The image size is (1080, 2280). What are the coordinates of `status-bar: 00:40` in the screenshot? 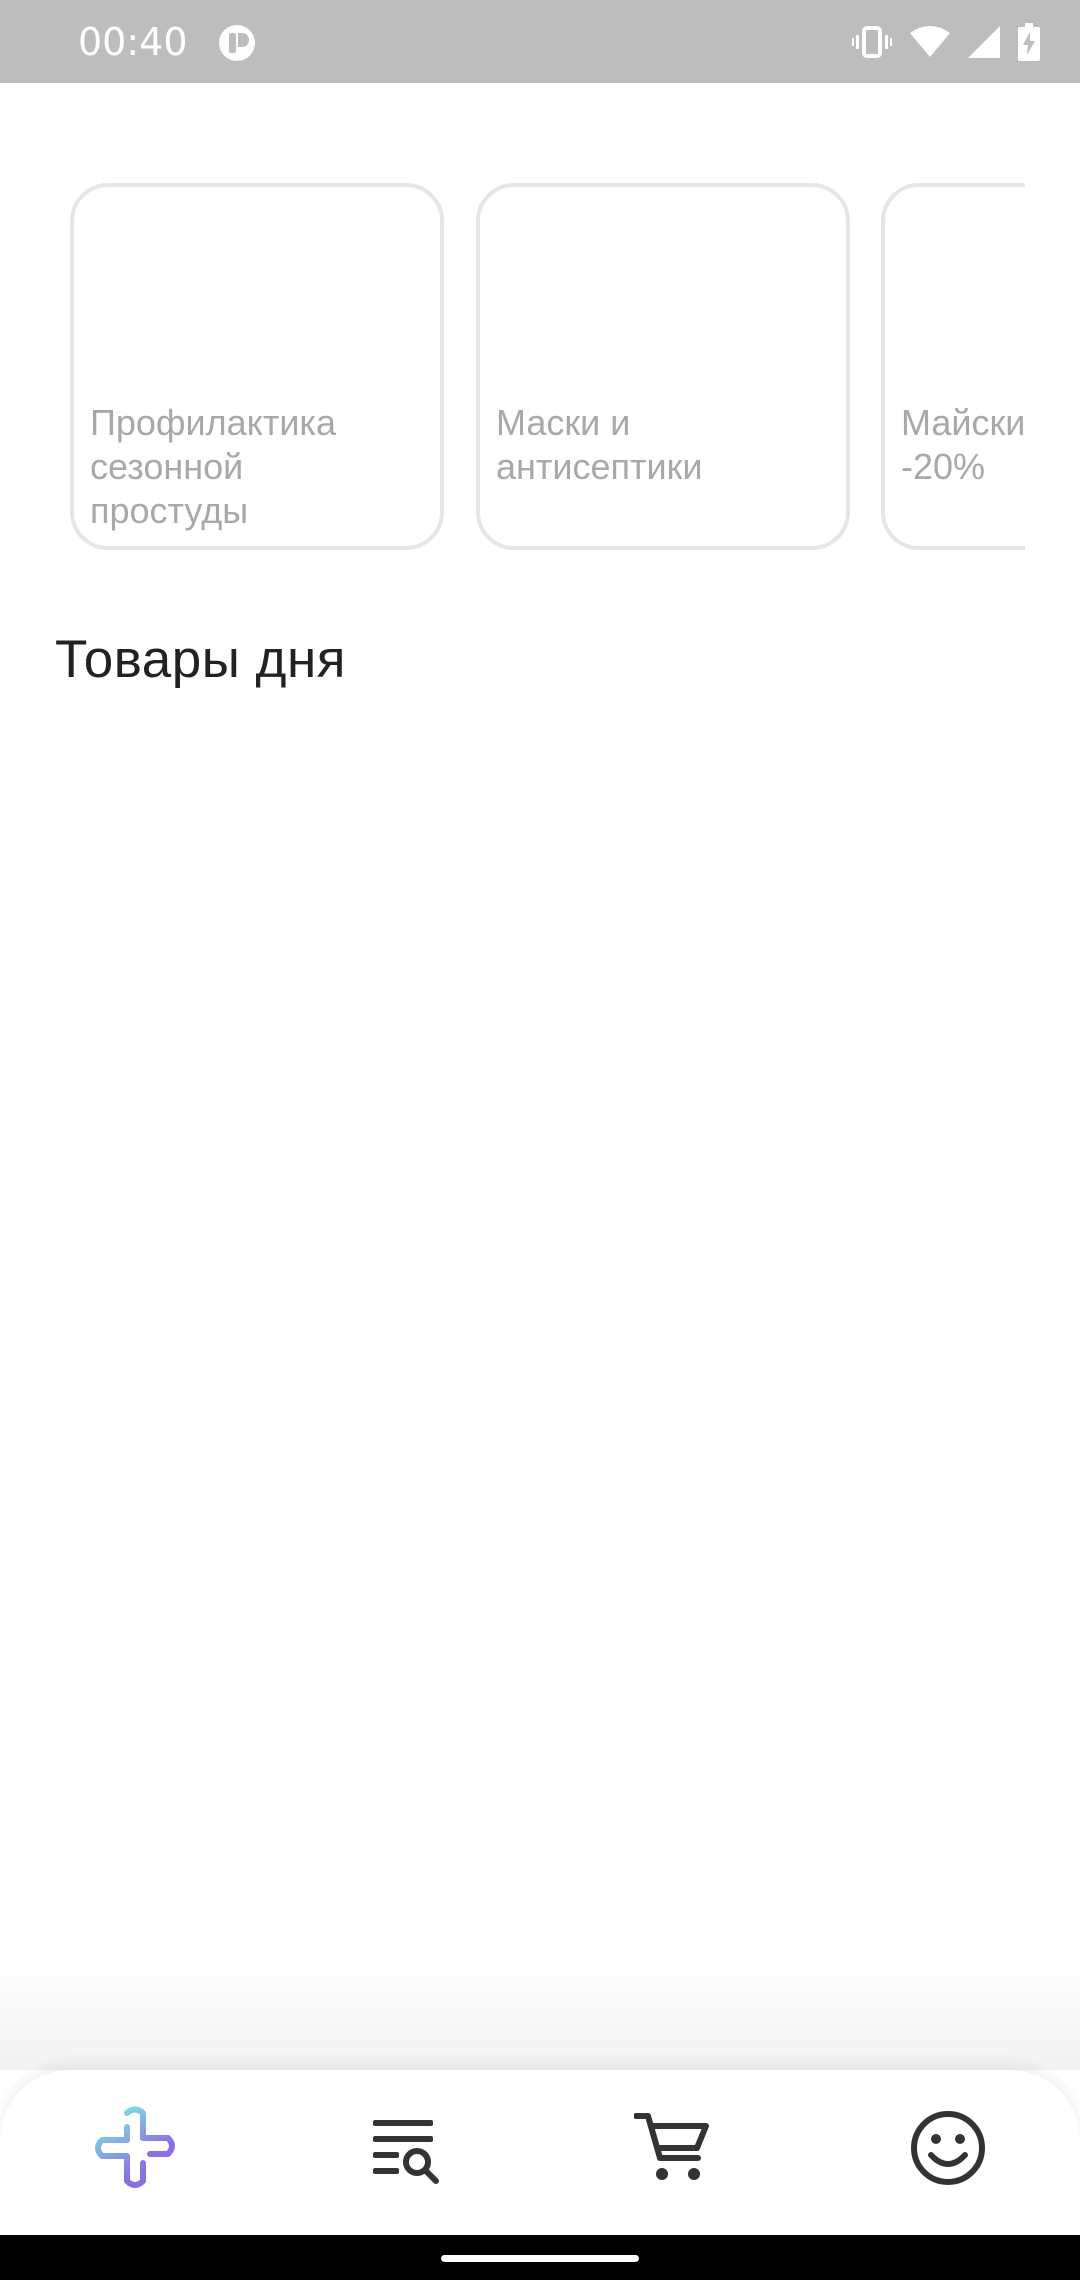 It's located at (540, 41).